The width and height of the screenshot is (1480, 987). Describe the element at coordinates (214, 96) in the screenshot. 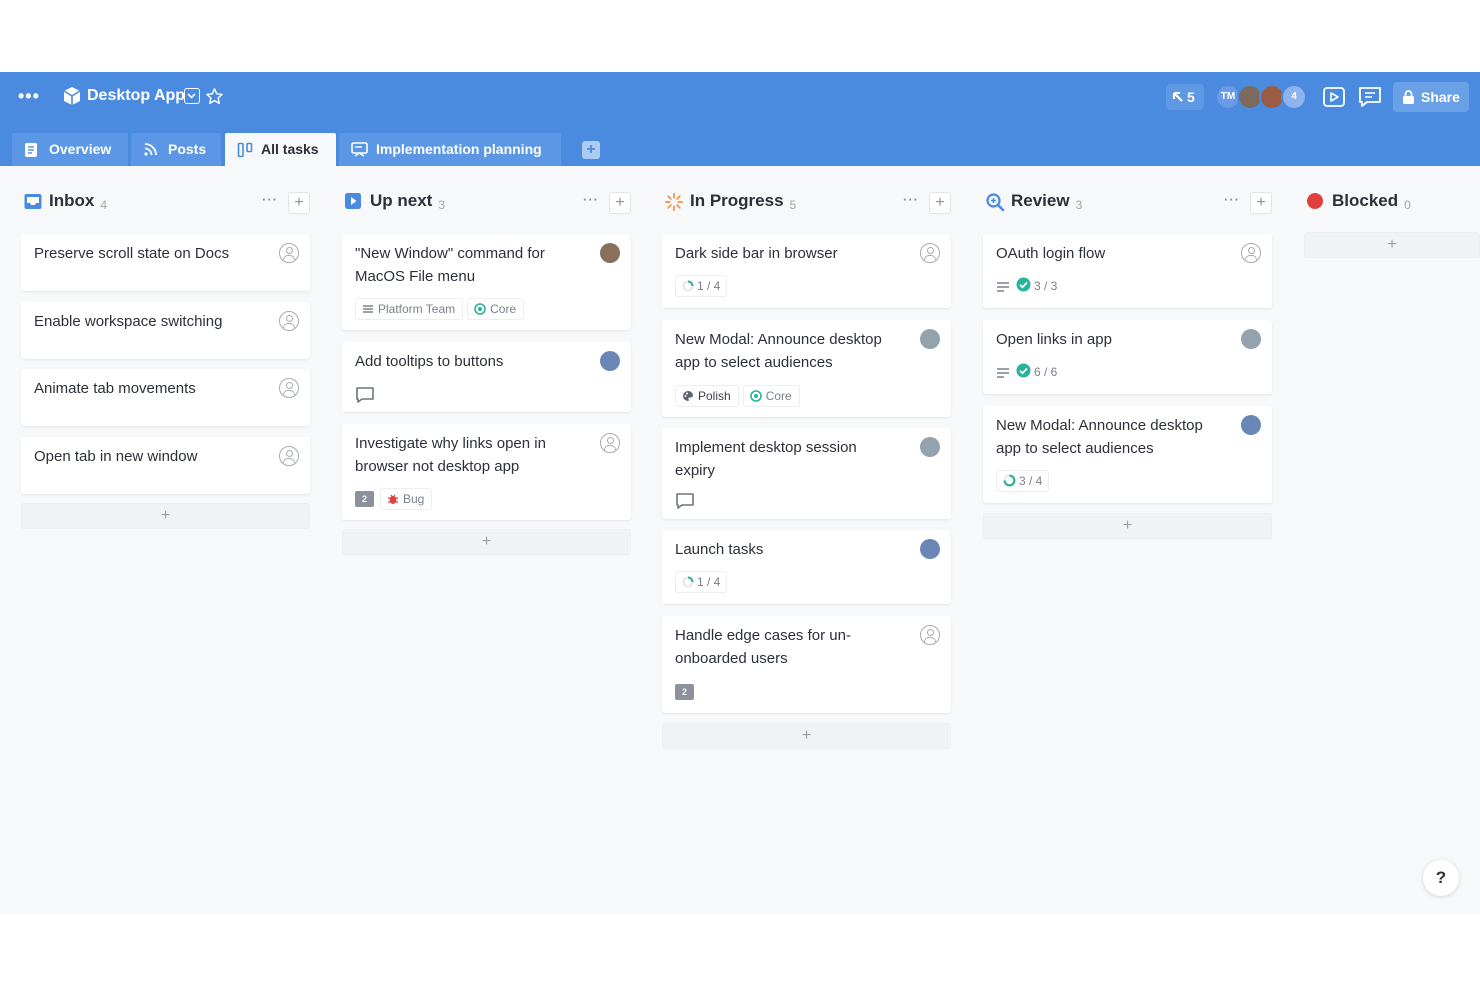

I see `star-icon` at that location.